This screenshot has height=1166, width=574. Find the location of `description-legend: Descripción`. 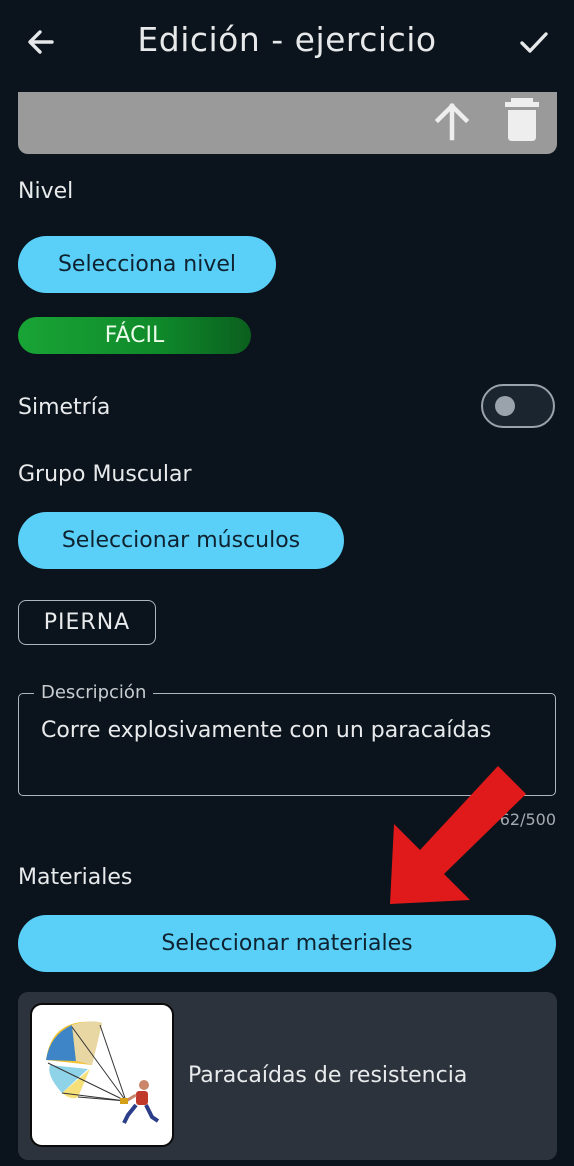

description-legend: Descripción is located at coordinates (94, 692).